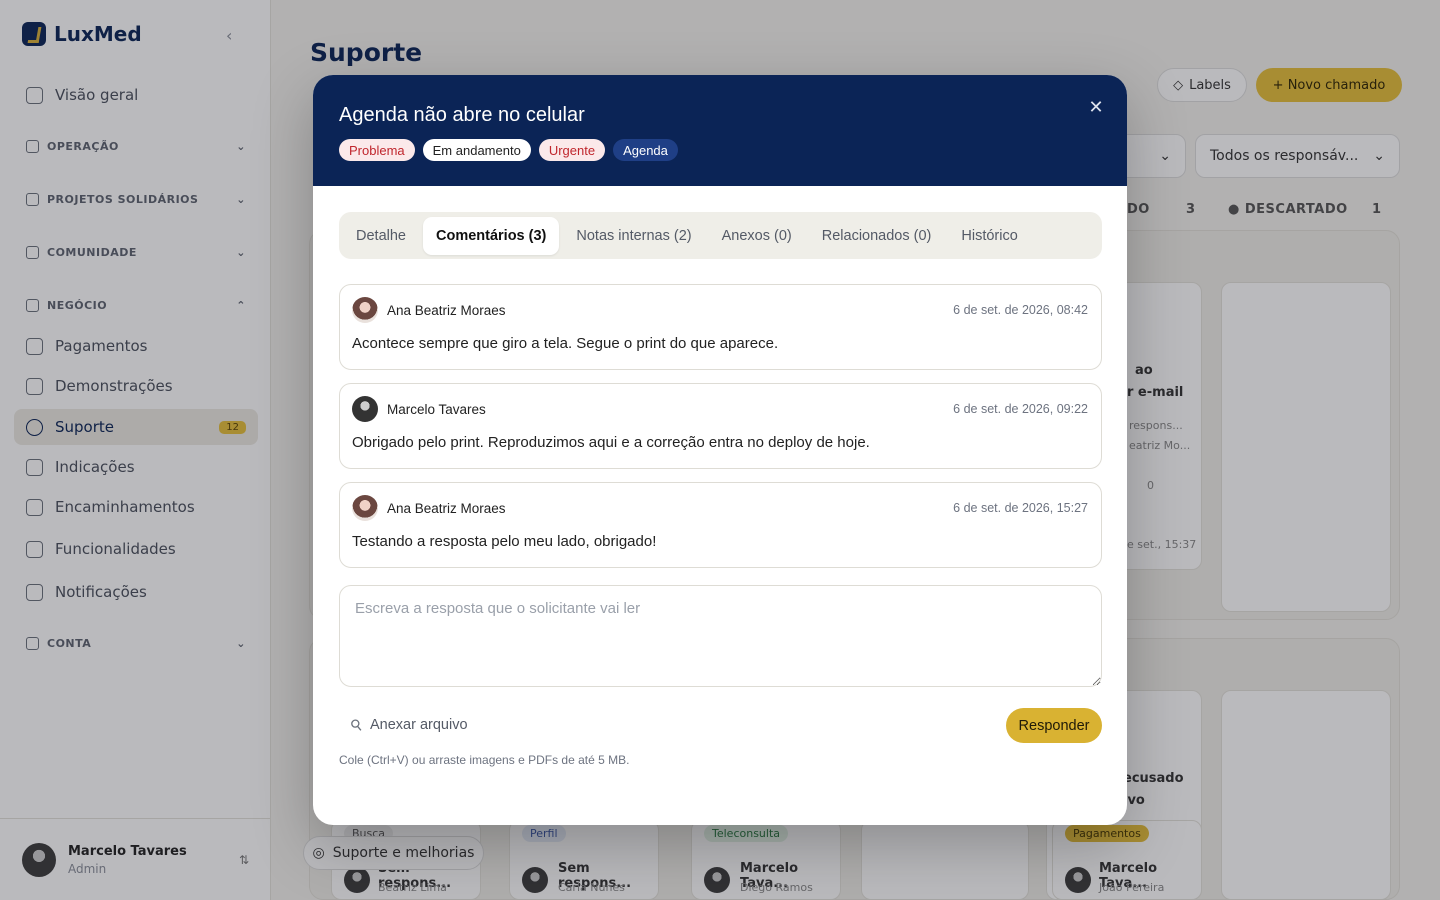 This screenshot has height=900, width=1440. What do you see at coordinates (377, 150) in the screenshot?
I see `type-badge: Problema` at bounding box center [377, 150].